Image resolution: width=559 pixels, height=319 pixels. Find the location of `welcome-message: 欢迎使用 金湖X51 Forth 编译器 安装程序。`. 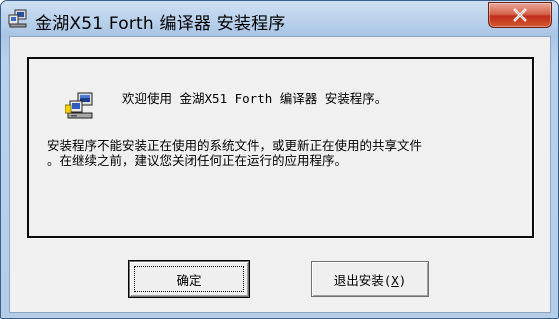

welcome-message: 欢迎使用 金湖X51 Forth 编译器 安装程序。 is located at coordinates (255, 98).